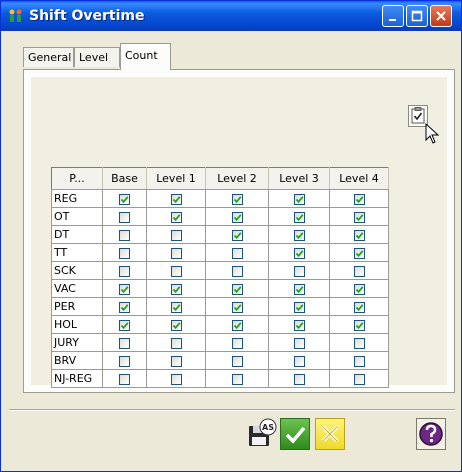 Image resolution: width=462 pixels, height=472 pixels. What do you see at coordinates (295, 434) in the screenshot?
I see `ok-button` at bounding box center [295, 434].